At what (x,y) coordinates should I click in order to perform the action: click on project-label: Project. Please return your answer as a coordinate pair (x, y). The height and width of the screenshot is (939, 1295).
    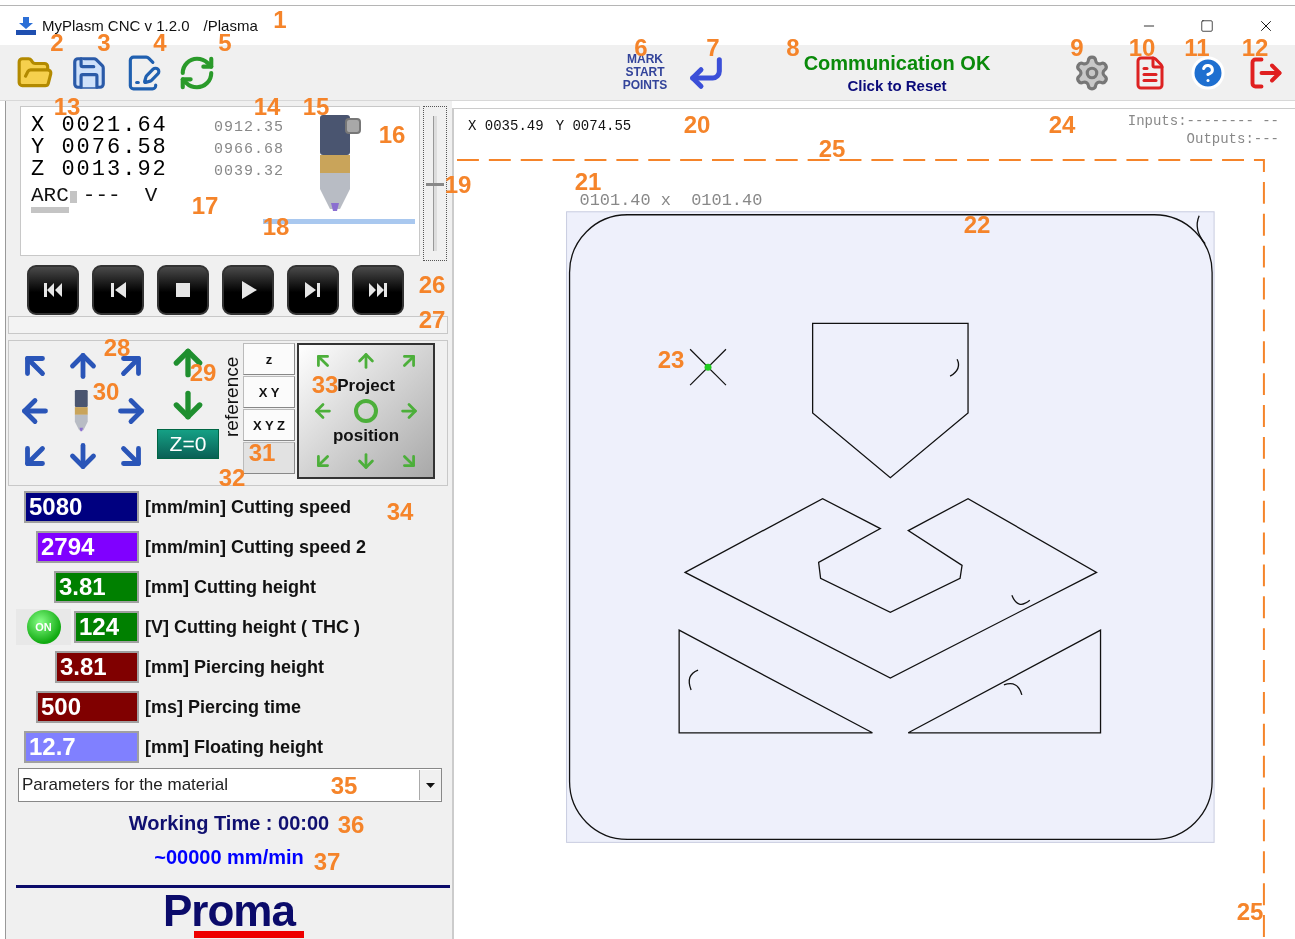
    Looking at the image, I should click on (366, 385).